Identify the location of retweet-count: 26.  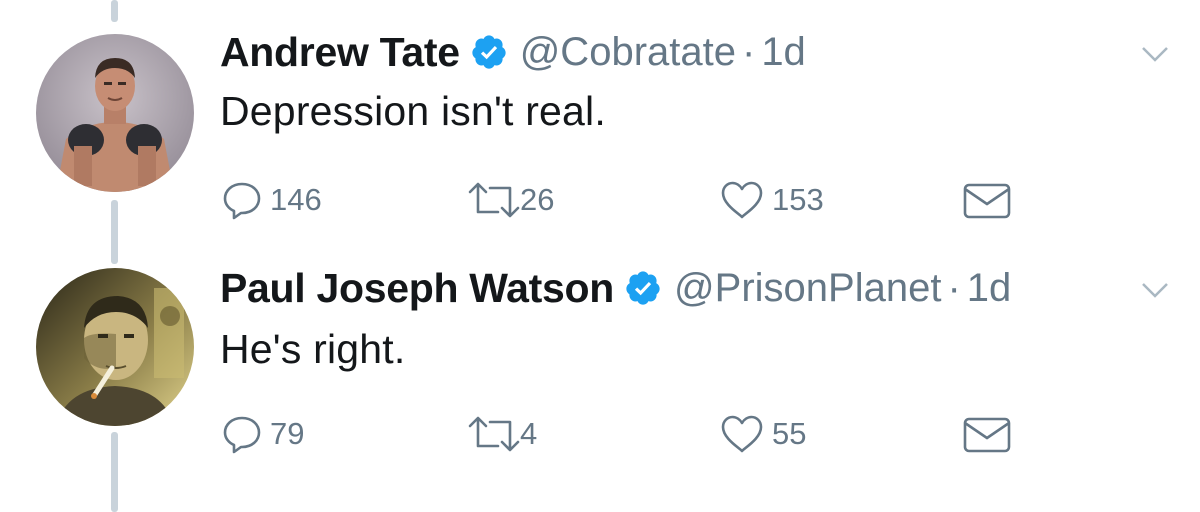
(537, 199).